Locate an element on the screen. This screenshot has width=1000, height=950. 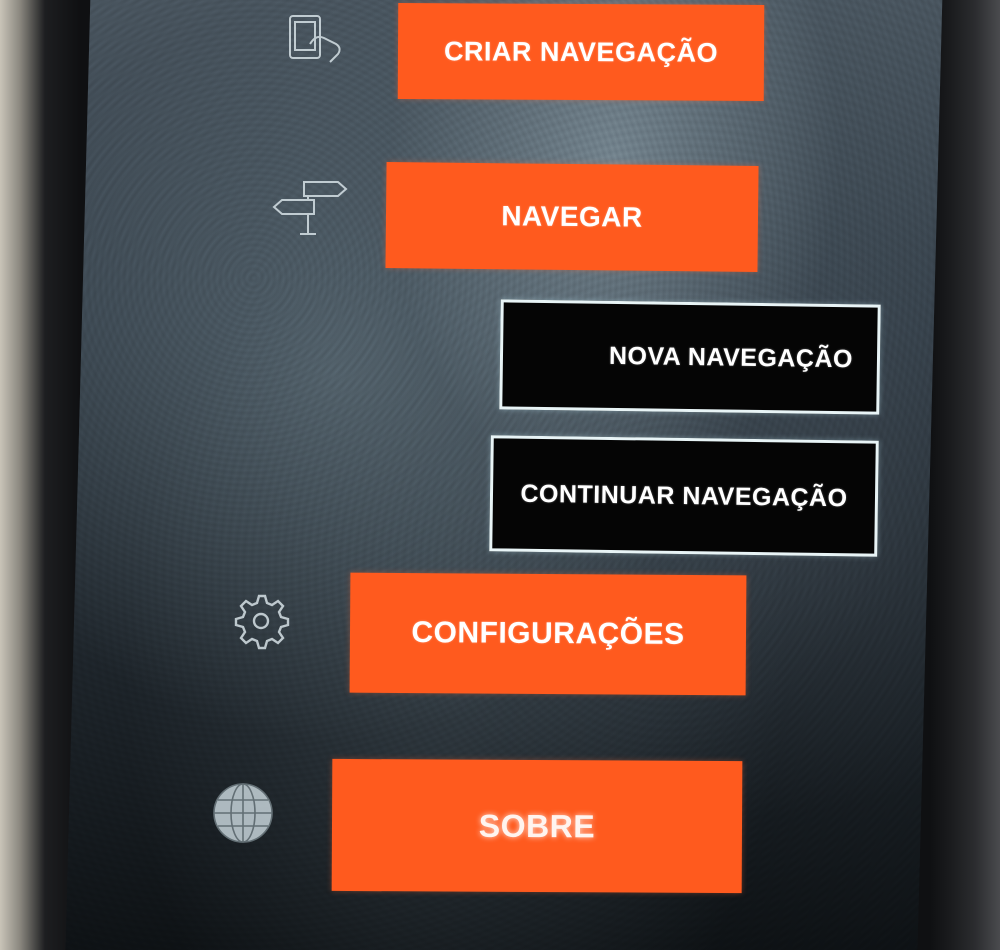
continue-navigation-button: CONTINUAR NAVEGAÇÃO is located at coordinates (684, 496).